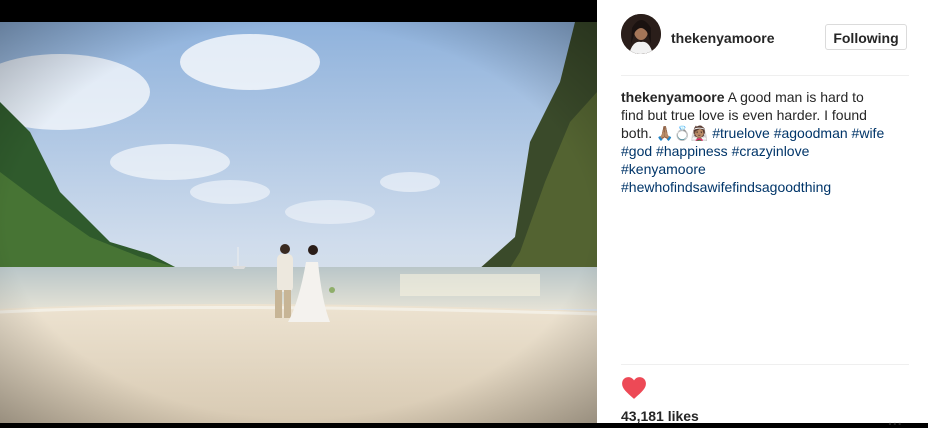  What do you see at coordinates (298, 11) in the screenshot?
I see `top-black-bar` at bounding box center [298, 11].